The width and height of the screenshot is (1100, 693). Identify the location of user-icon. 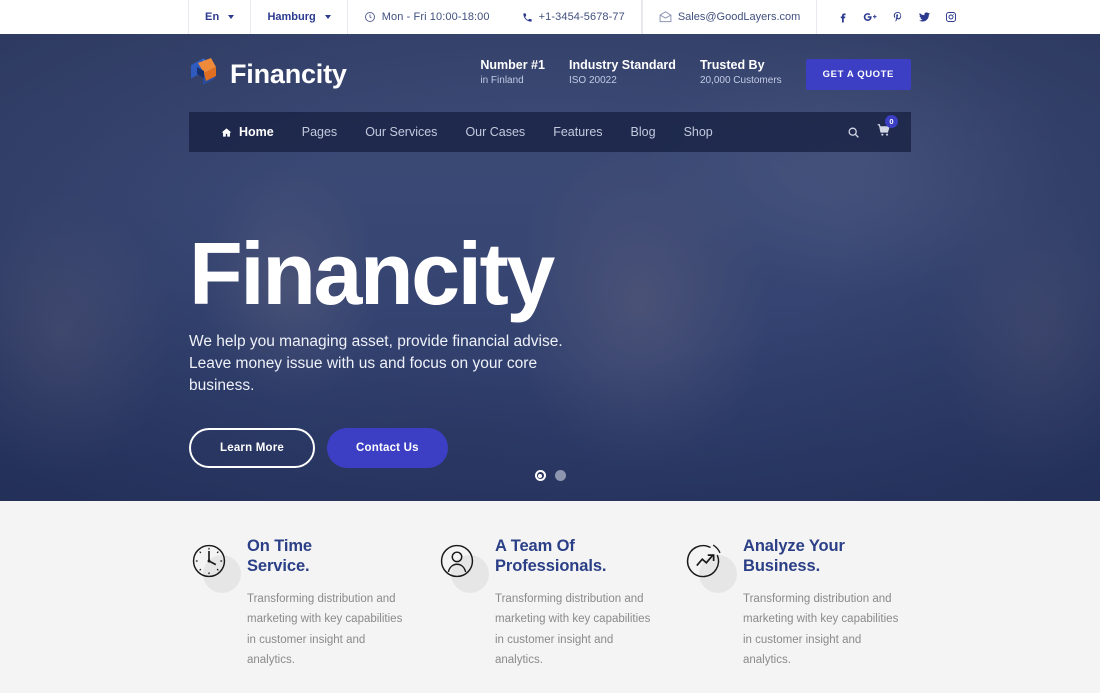
(457, 564).